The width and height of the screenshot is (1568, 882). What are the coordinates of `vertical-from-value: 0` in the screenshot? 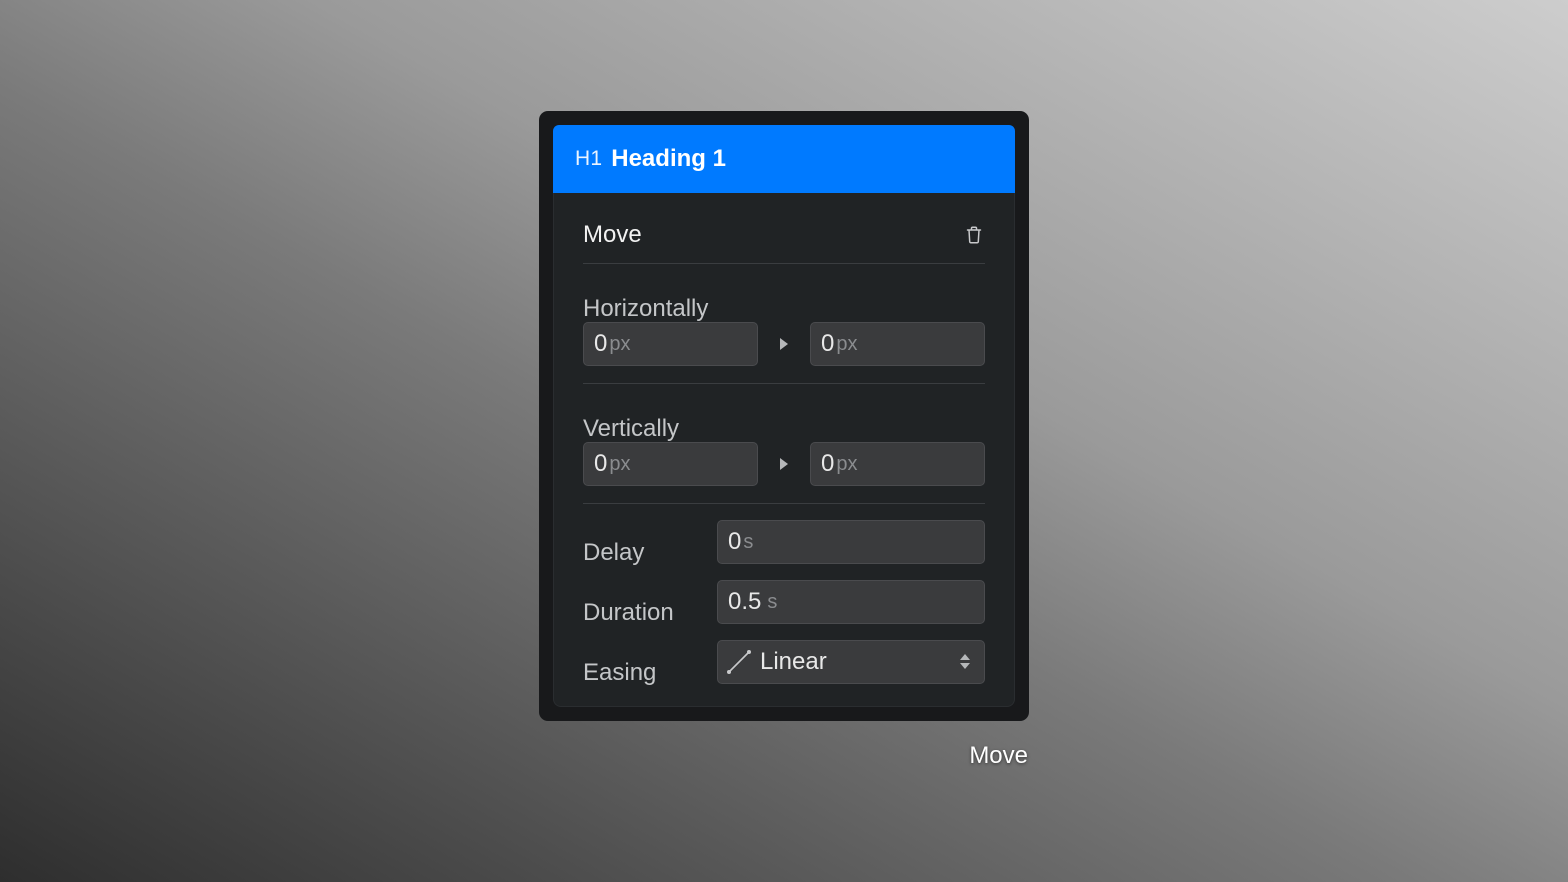 It's located at (601, 463).